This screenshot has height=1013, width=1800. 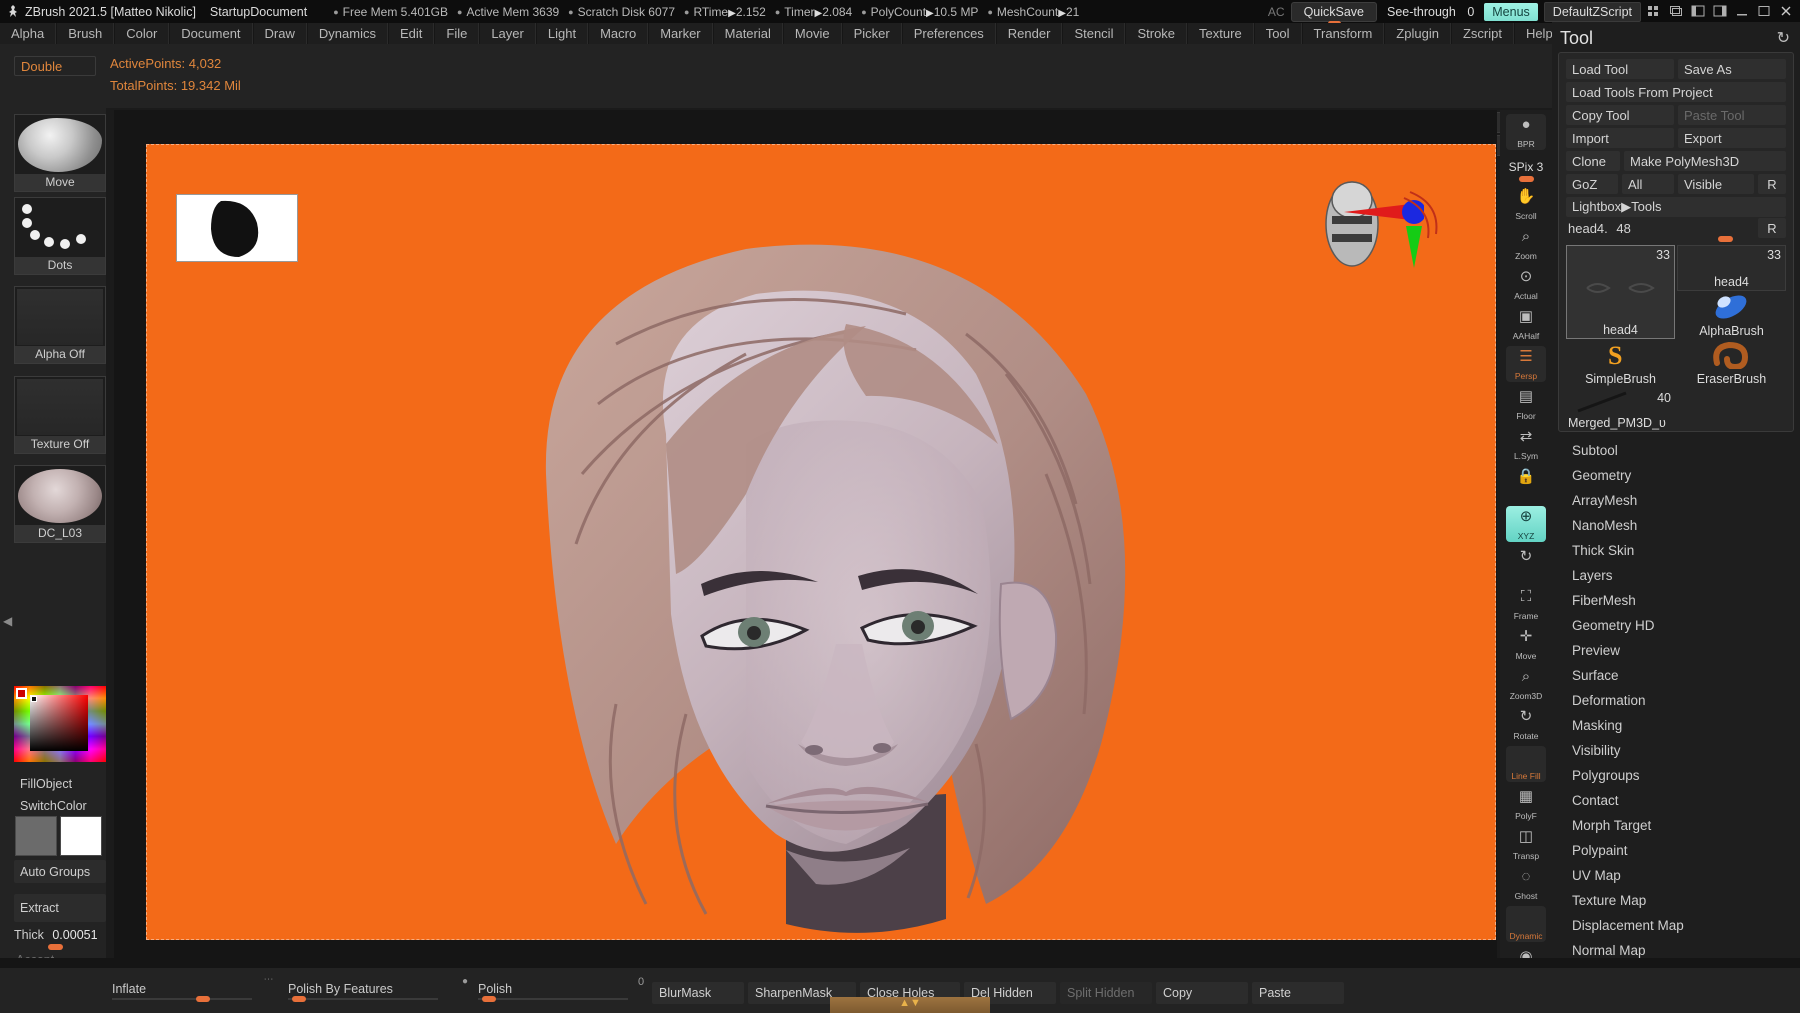 I want to click on tool-section-morph-target: Morph Target, so click(x=1676, y=825).